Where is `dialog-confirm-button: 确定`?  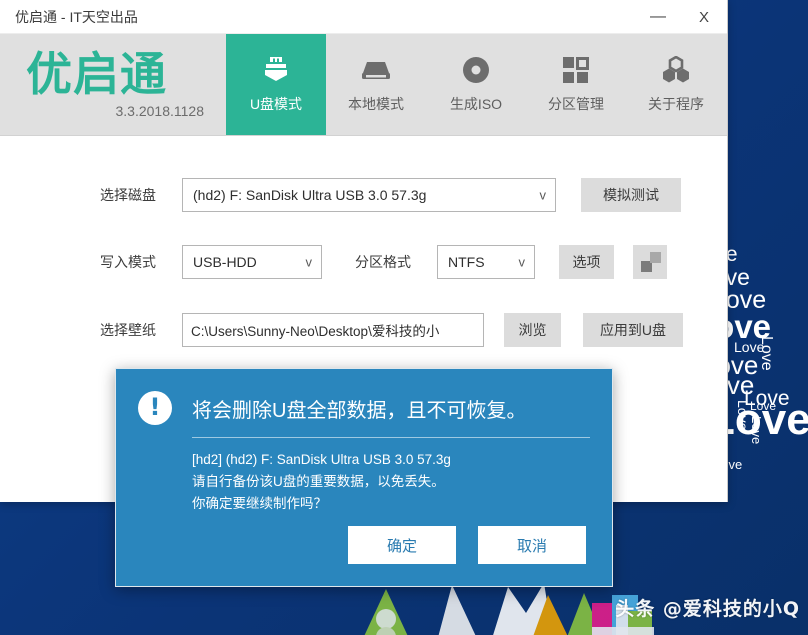
dialog-confirm-button: 确定 is located at coordinates (402, 545).